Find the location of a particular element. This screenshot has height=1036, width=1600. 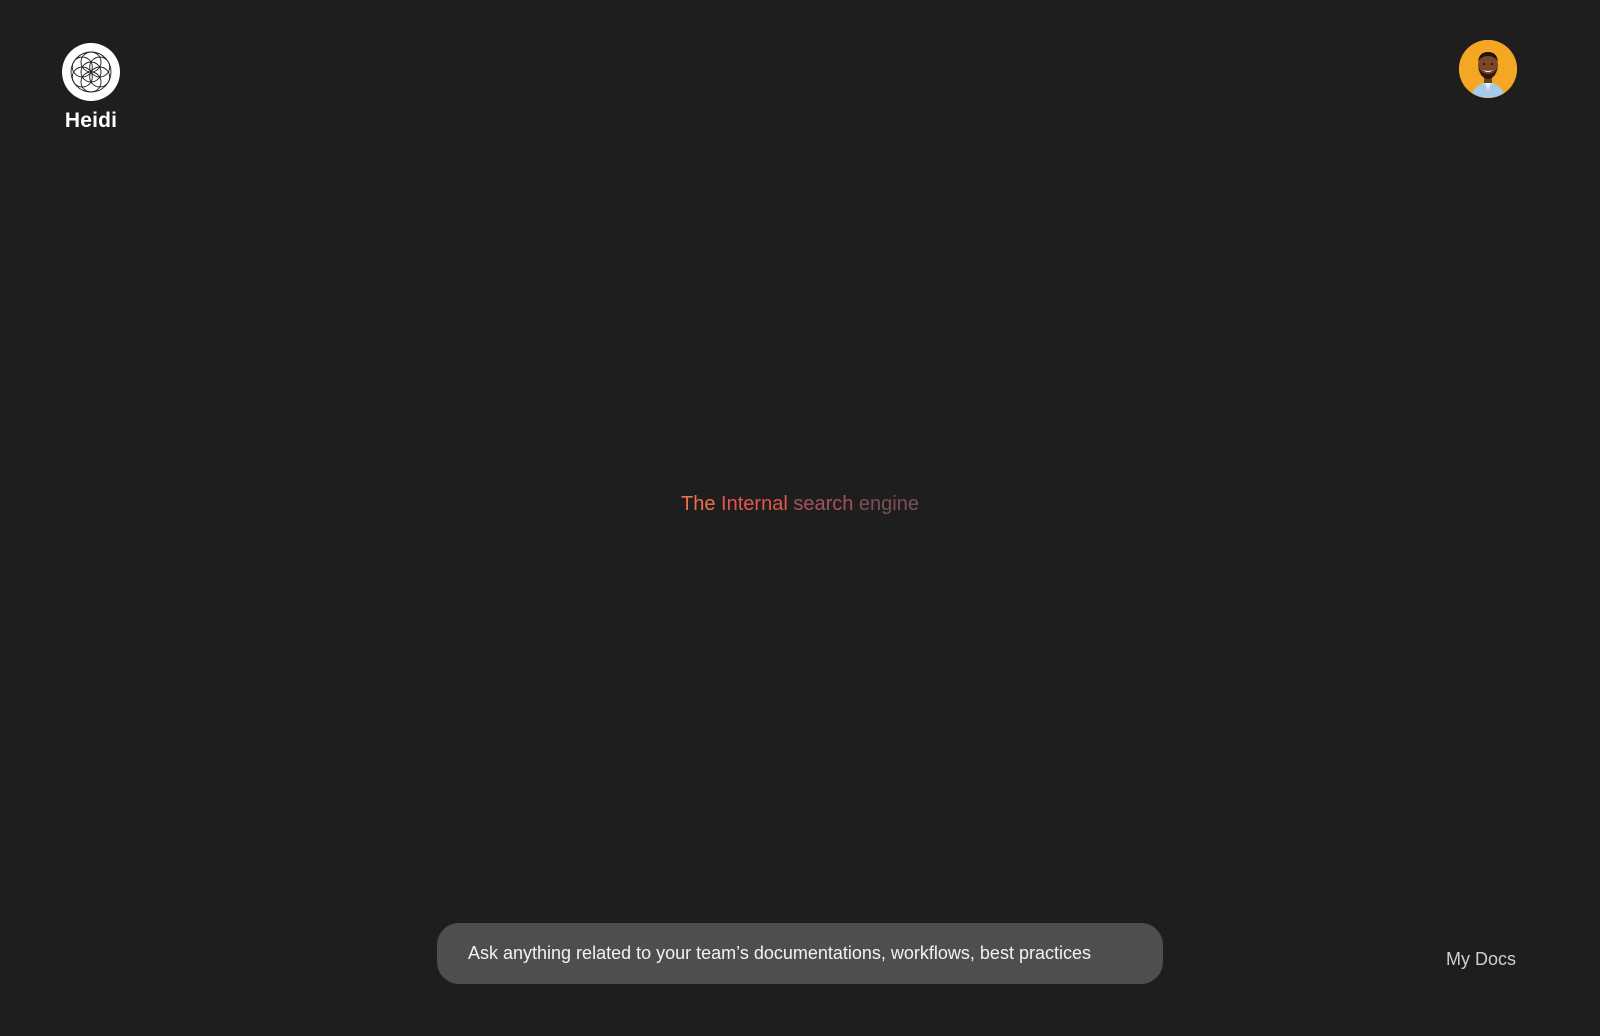

my-docs-link: My Docs is located at coordinates (1481, 959).